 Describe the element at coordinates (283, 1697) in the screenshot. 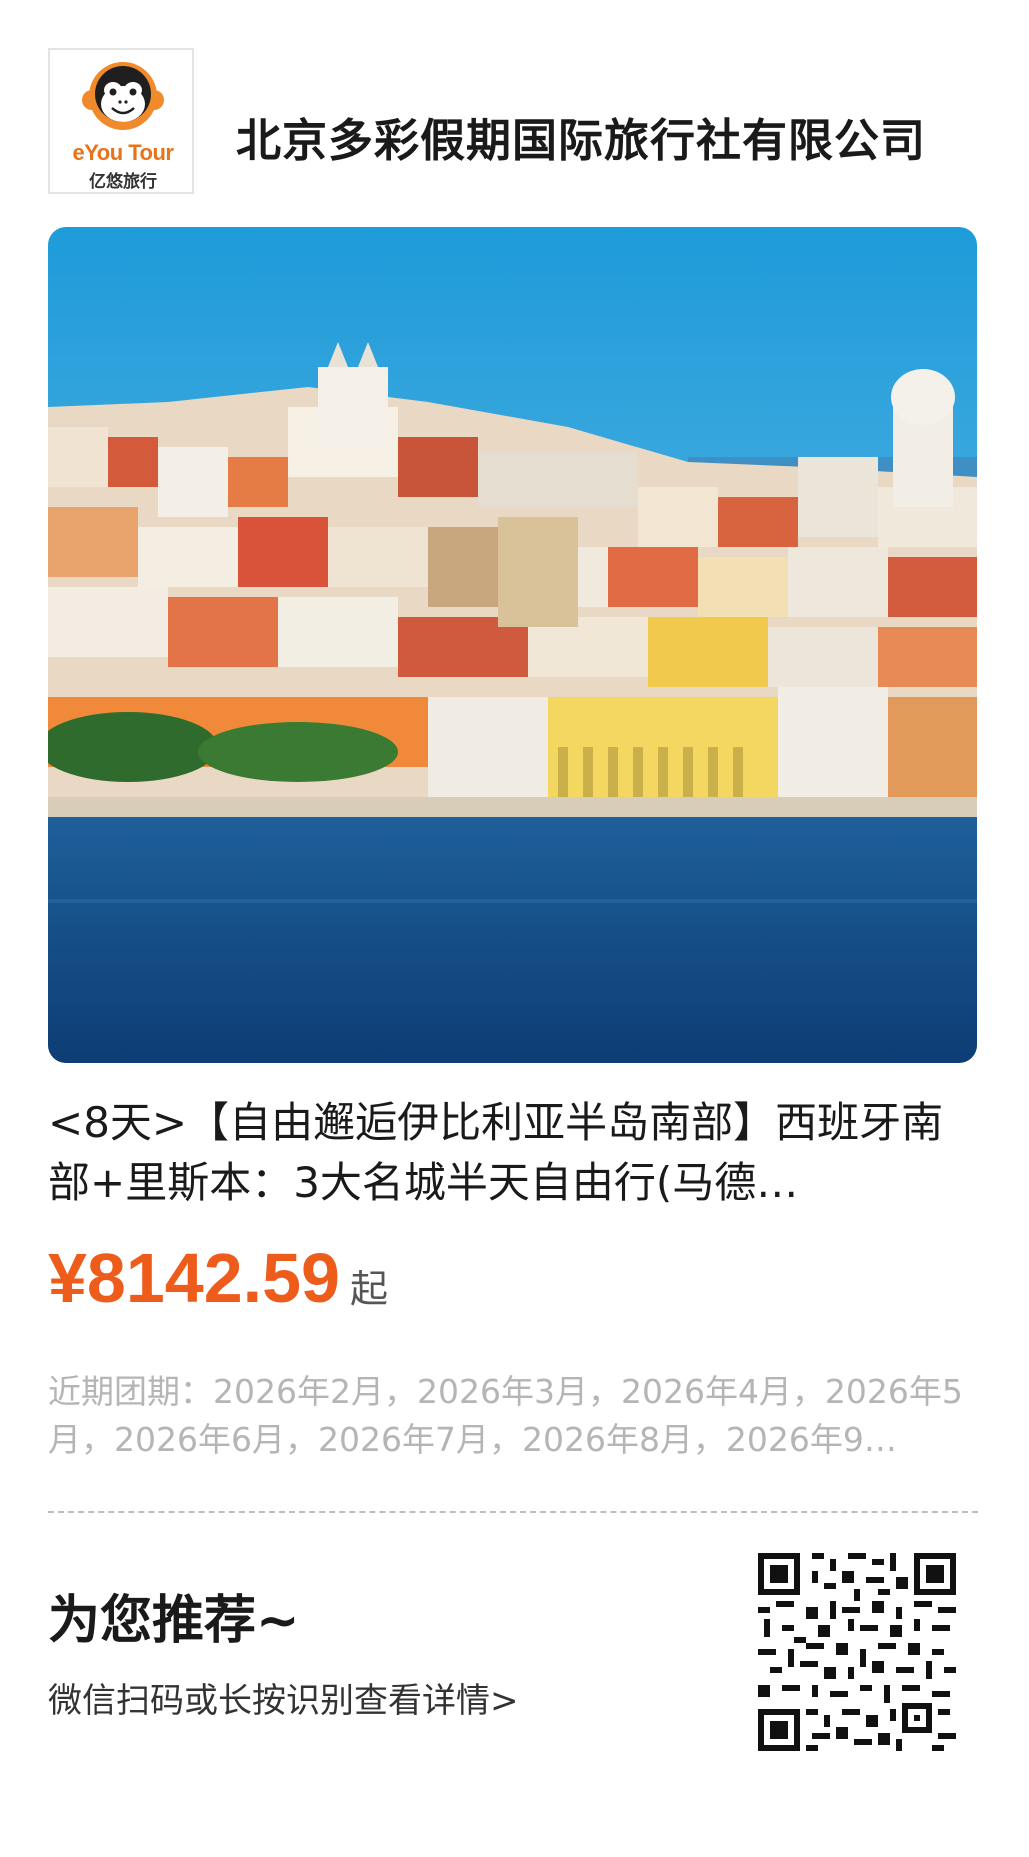

I see `recommend-subtitle: 微信扫码或长按识别查看详情>` at that location.